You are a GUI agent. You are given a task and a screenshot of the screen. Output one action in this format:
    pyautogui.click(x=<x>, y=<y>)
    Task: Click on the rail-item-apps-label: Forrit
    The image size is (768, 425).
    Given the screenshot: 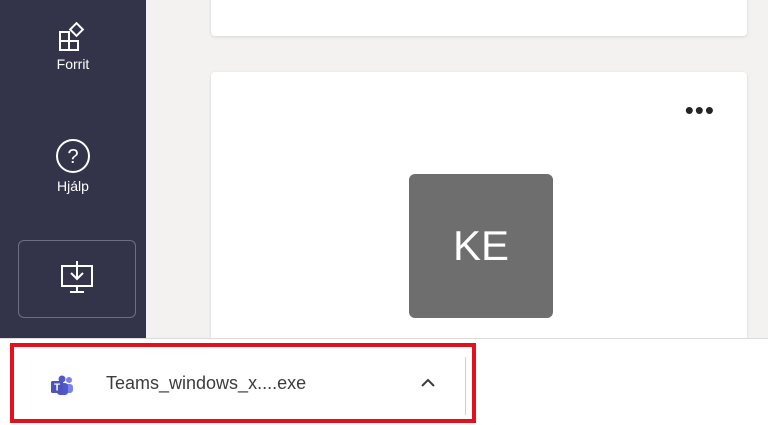 What is the action you would take?
    pyautogui.click(x=73, y=64)
    